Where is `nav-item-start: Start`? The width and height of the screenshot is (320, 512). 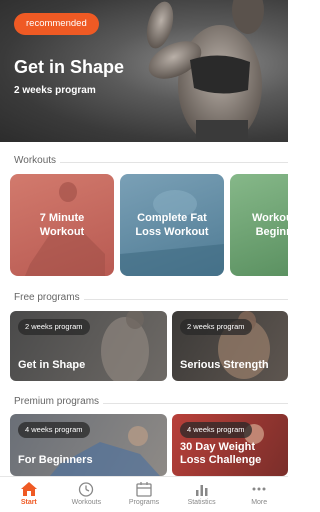
nav-item-start: Start is located at coordinates (29, 494).